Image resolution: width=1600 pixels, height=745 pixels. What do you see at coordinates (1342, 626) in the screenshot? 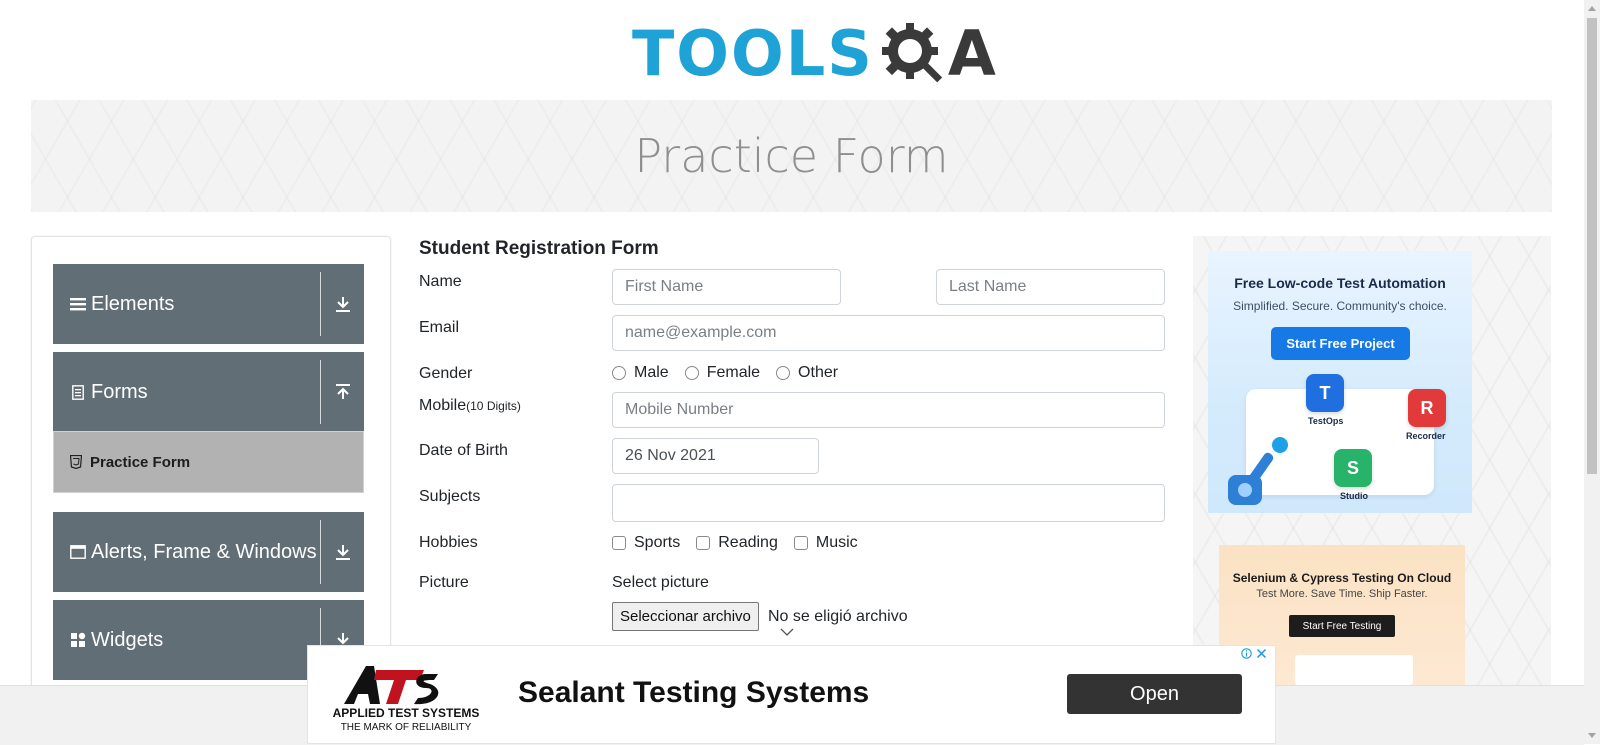
I see `start-free-testing-button: Start Free Testing` at bounding box center [1342, 626].